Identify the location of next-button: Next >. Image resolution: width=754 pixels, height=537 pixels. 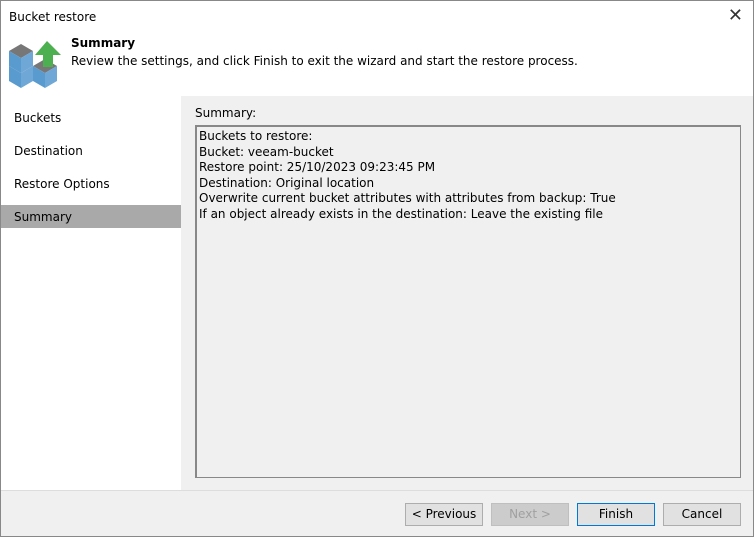
(530, 514).